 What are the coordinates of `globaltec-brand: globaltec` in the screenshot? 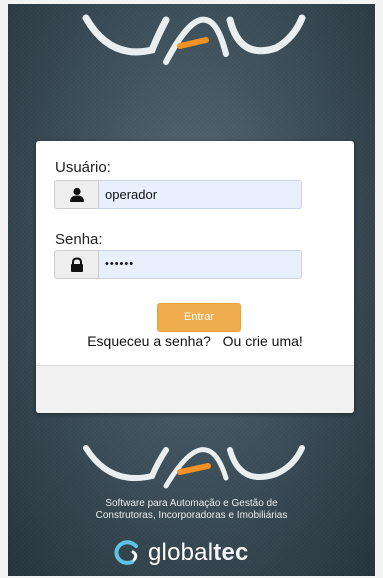 It's located at (207, 553).